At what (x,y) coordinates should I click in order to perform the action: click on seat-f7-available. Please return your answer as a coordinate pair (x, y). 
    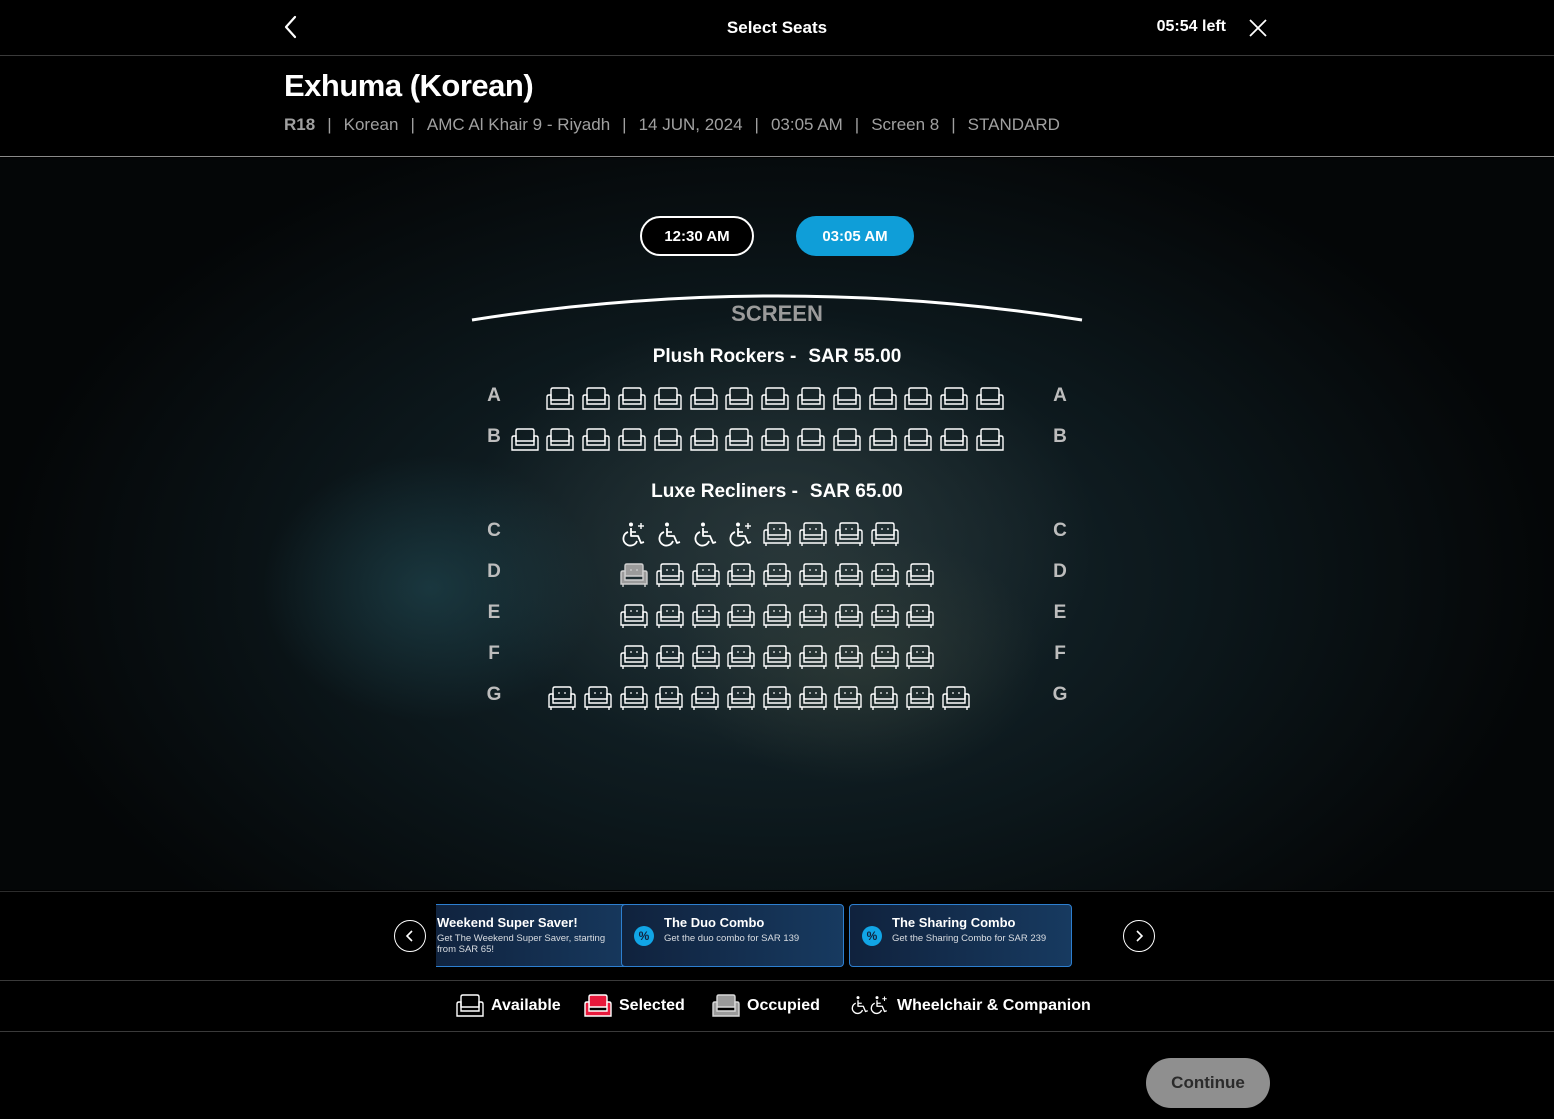
    Looking at the image, I should click on (849, 657).